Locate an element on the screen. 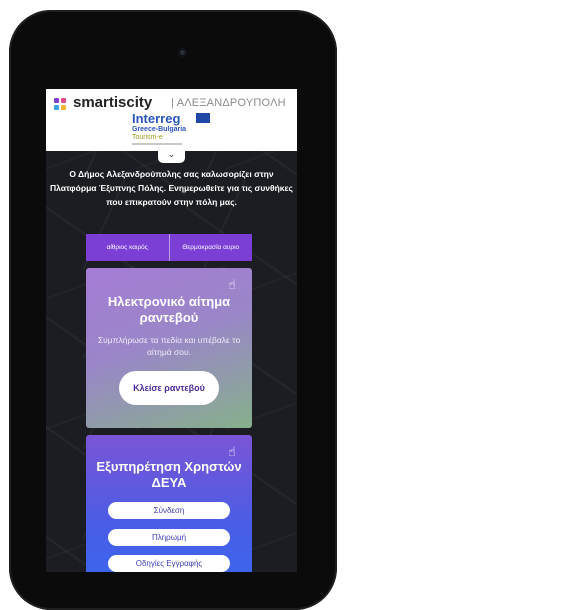 Image resolution: width=573 pixels, height=610 pixels. registration-instructions-button: Οδηγίες Εγγραφής is located at coordinates (169, 563).